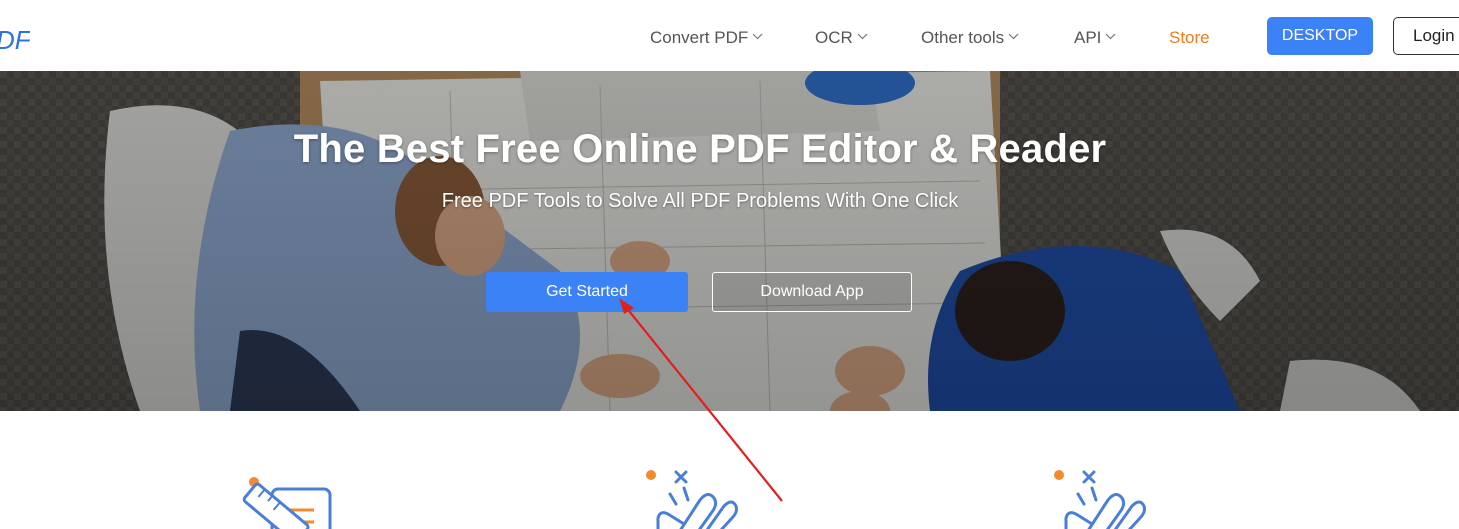 This screenshot has height=529, width=1459. Describe the element at coordinates (1320, 36) in the screenshot. I see `desktop-button: DESKTOP` at that location.